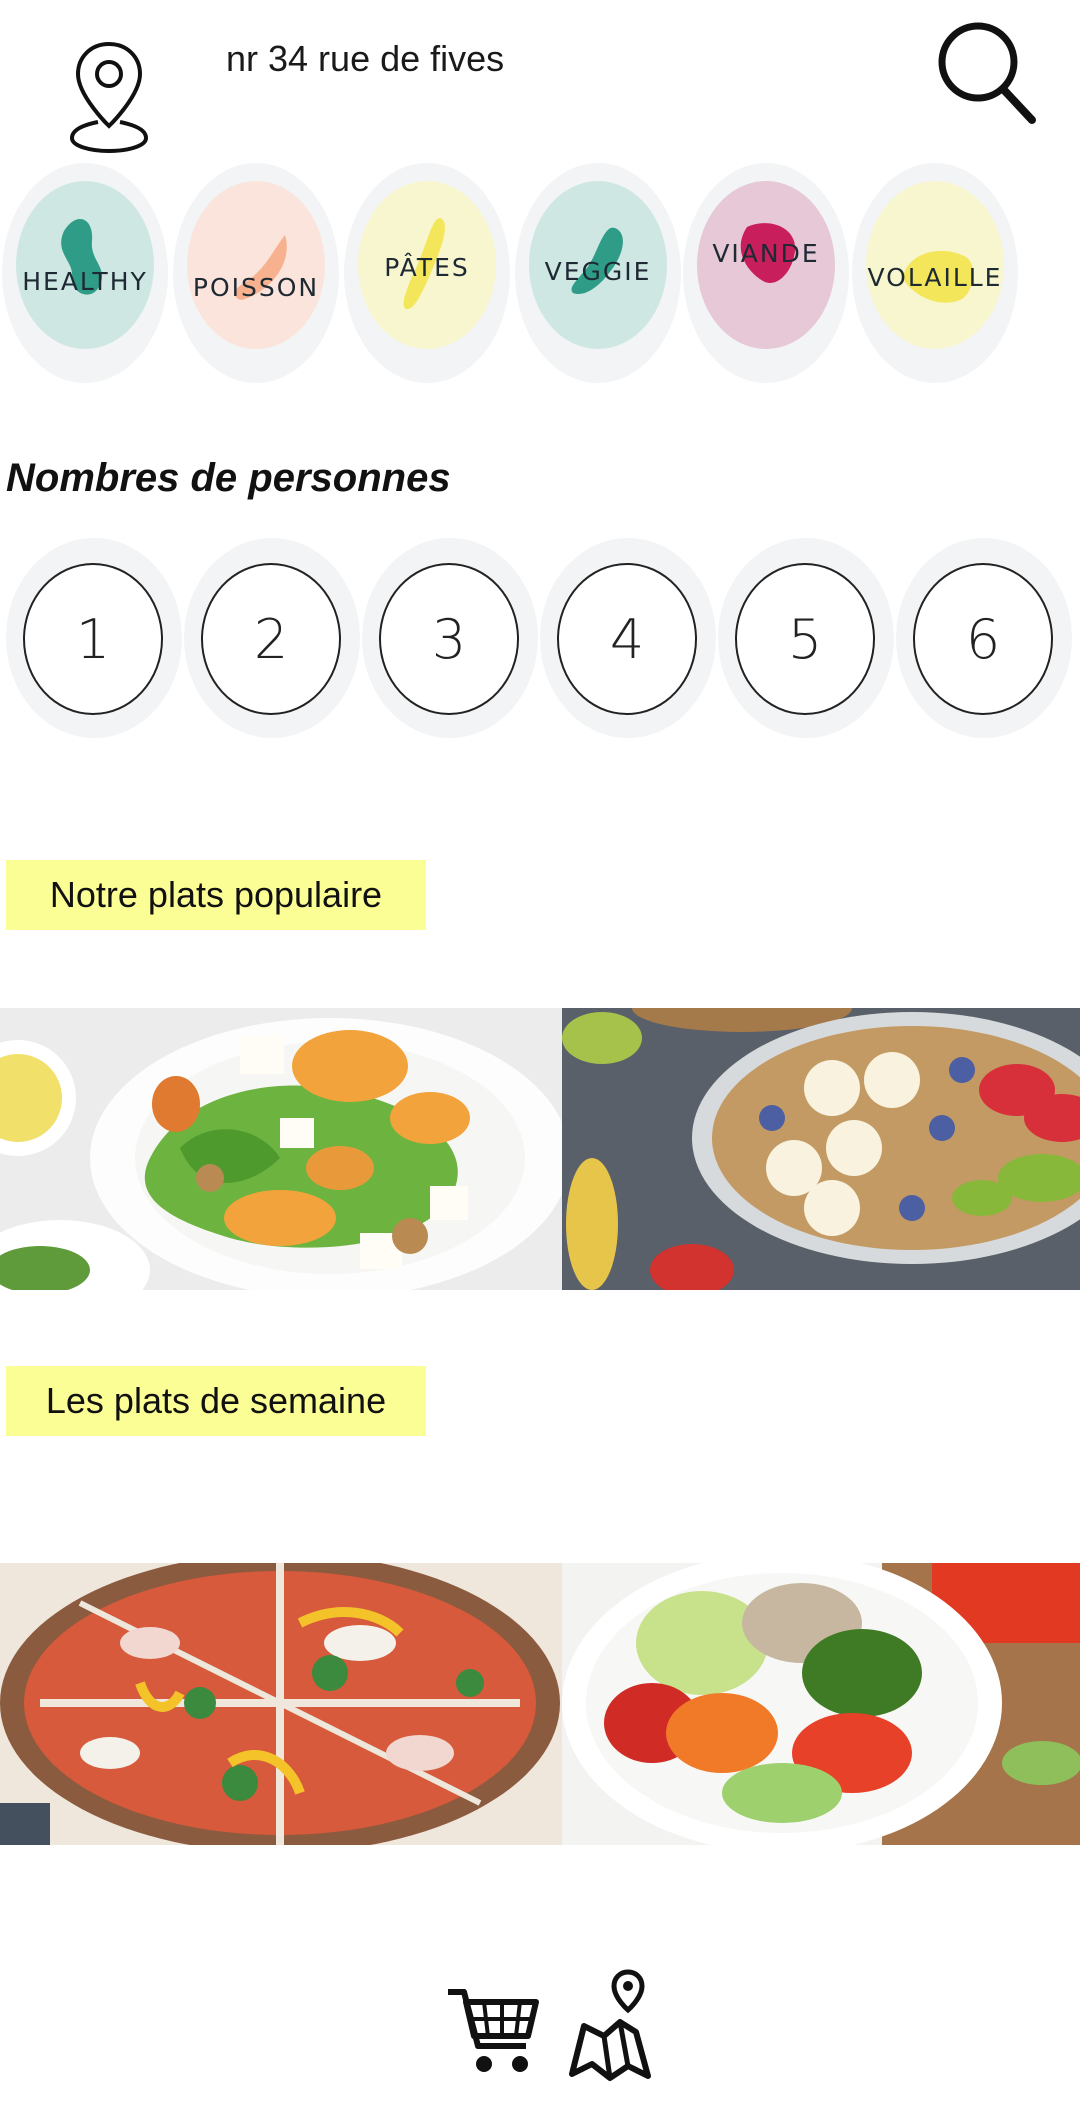 The image size is (1080, 2119). I want to click on veggie-bowl-image, so click(821, 1704).